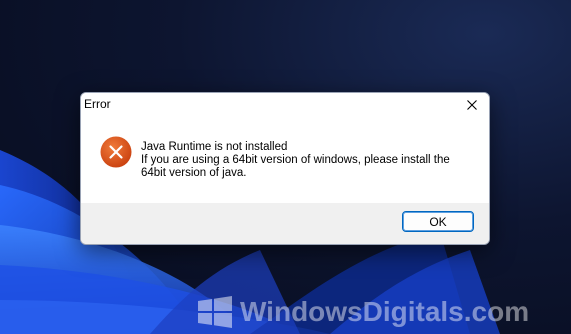 The width and height of the screenshot is (571, 334). What do you see at coordinates (285, 223) in the screenshot?
I see `dialog-footer: OK` at bounding box center [285, 223].